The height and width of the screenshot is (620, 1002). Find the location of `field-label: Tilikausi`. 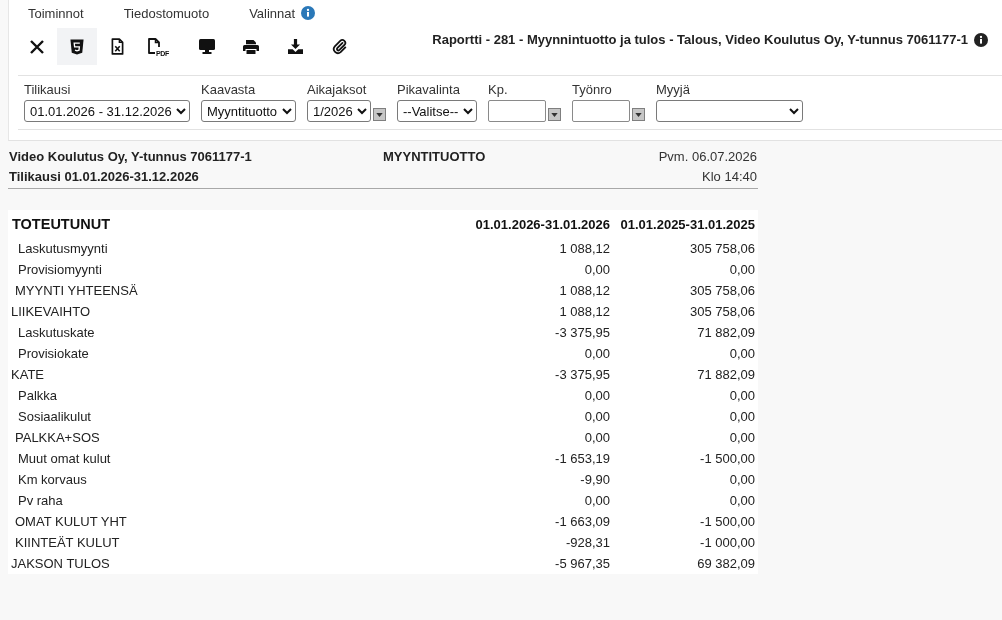

field-label: Tilikausi is located at coordinates (47, 90).